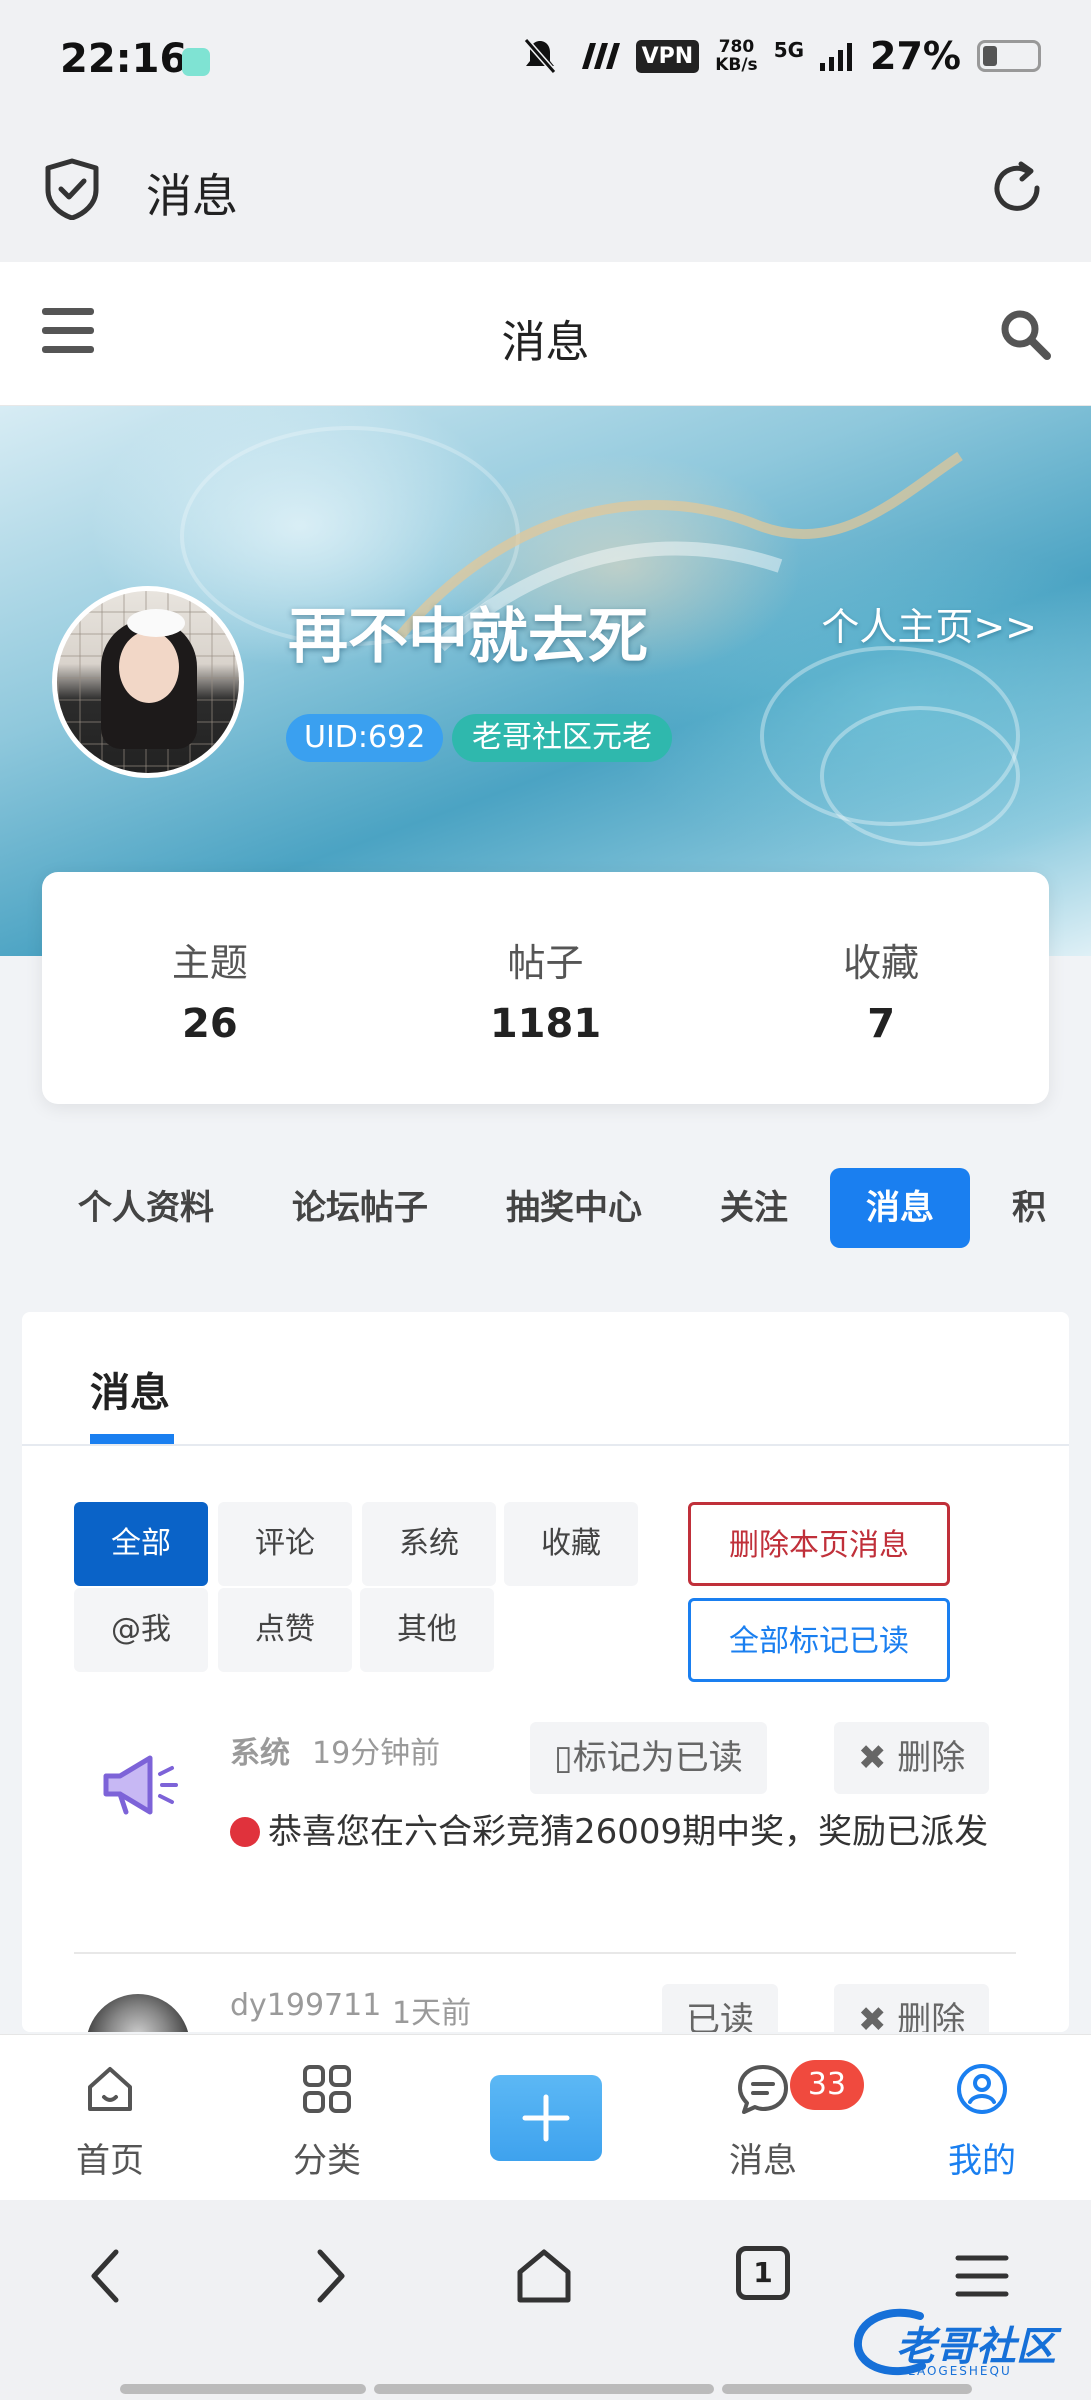 The height and width of the screenshot is (2400, 1091). I want to click on filter-comments: 评论, so click(285, 1544).